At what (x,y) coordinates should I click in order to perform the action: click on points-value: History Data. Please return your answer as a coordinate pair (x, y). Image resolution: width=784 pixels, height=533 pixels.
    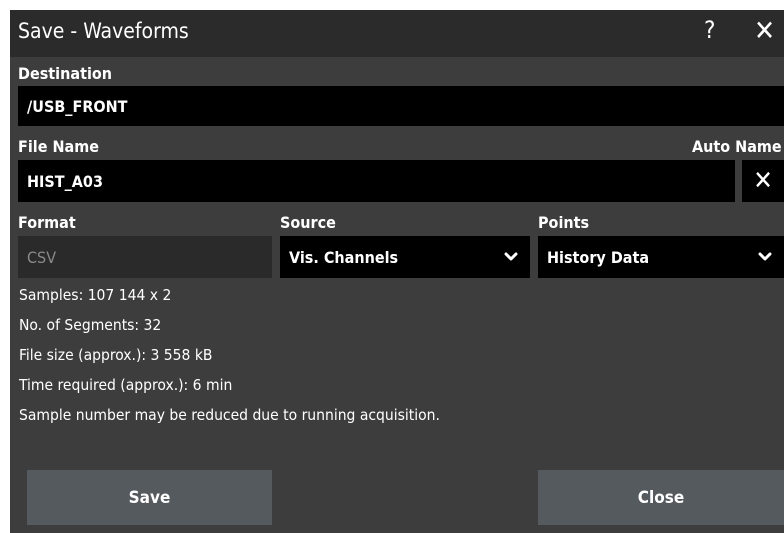
    Looking at the image, I should click on (598, 257).